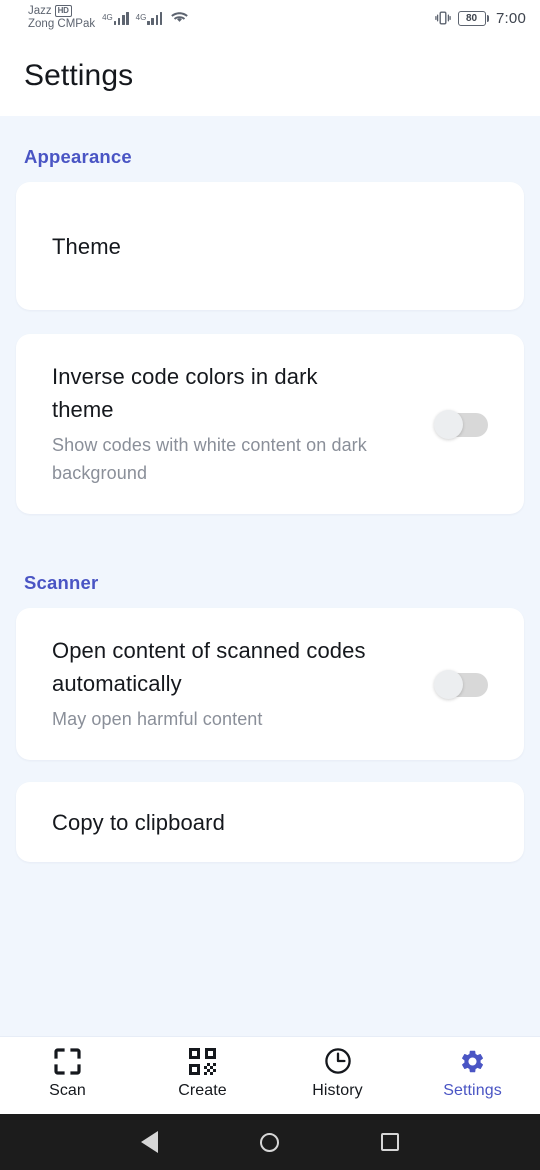 This screenshot has width=540, height=1170. What do you see at coordinates (511, 18) in the screenshot?
I see `clock-label: 7:00` at bounding box center [511, 18].